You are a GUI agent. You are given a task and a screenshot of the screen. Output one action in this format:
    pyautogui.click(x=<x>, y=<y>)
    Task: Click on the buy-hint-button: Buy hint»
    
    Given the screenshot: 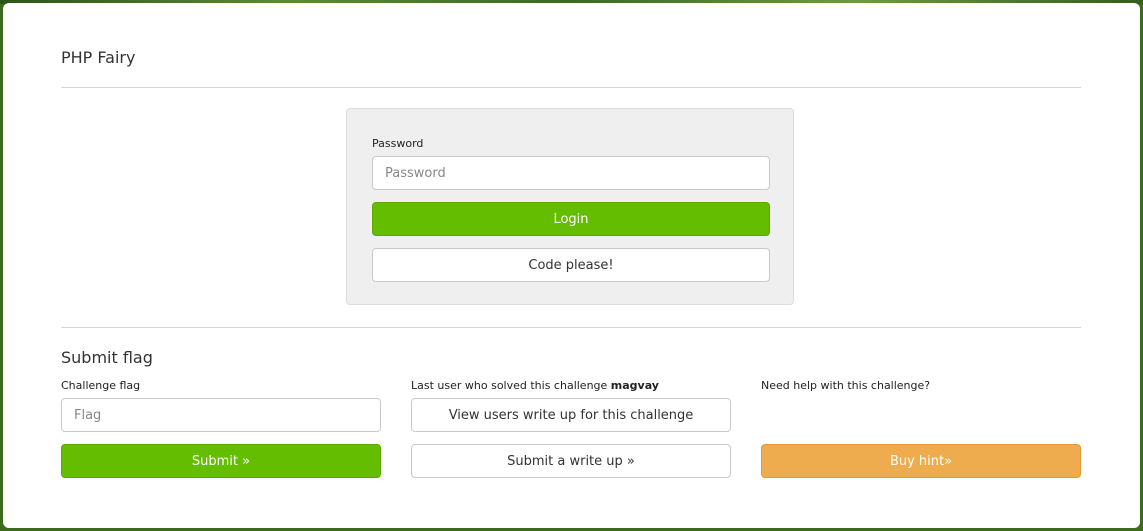 What is the action you would take?
    pyautogui.click(x=921, y=461)
    